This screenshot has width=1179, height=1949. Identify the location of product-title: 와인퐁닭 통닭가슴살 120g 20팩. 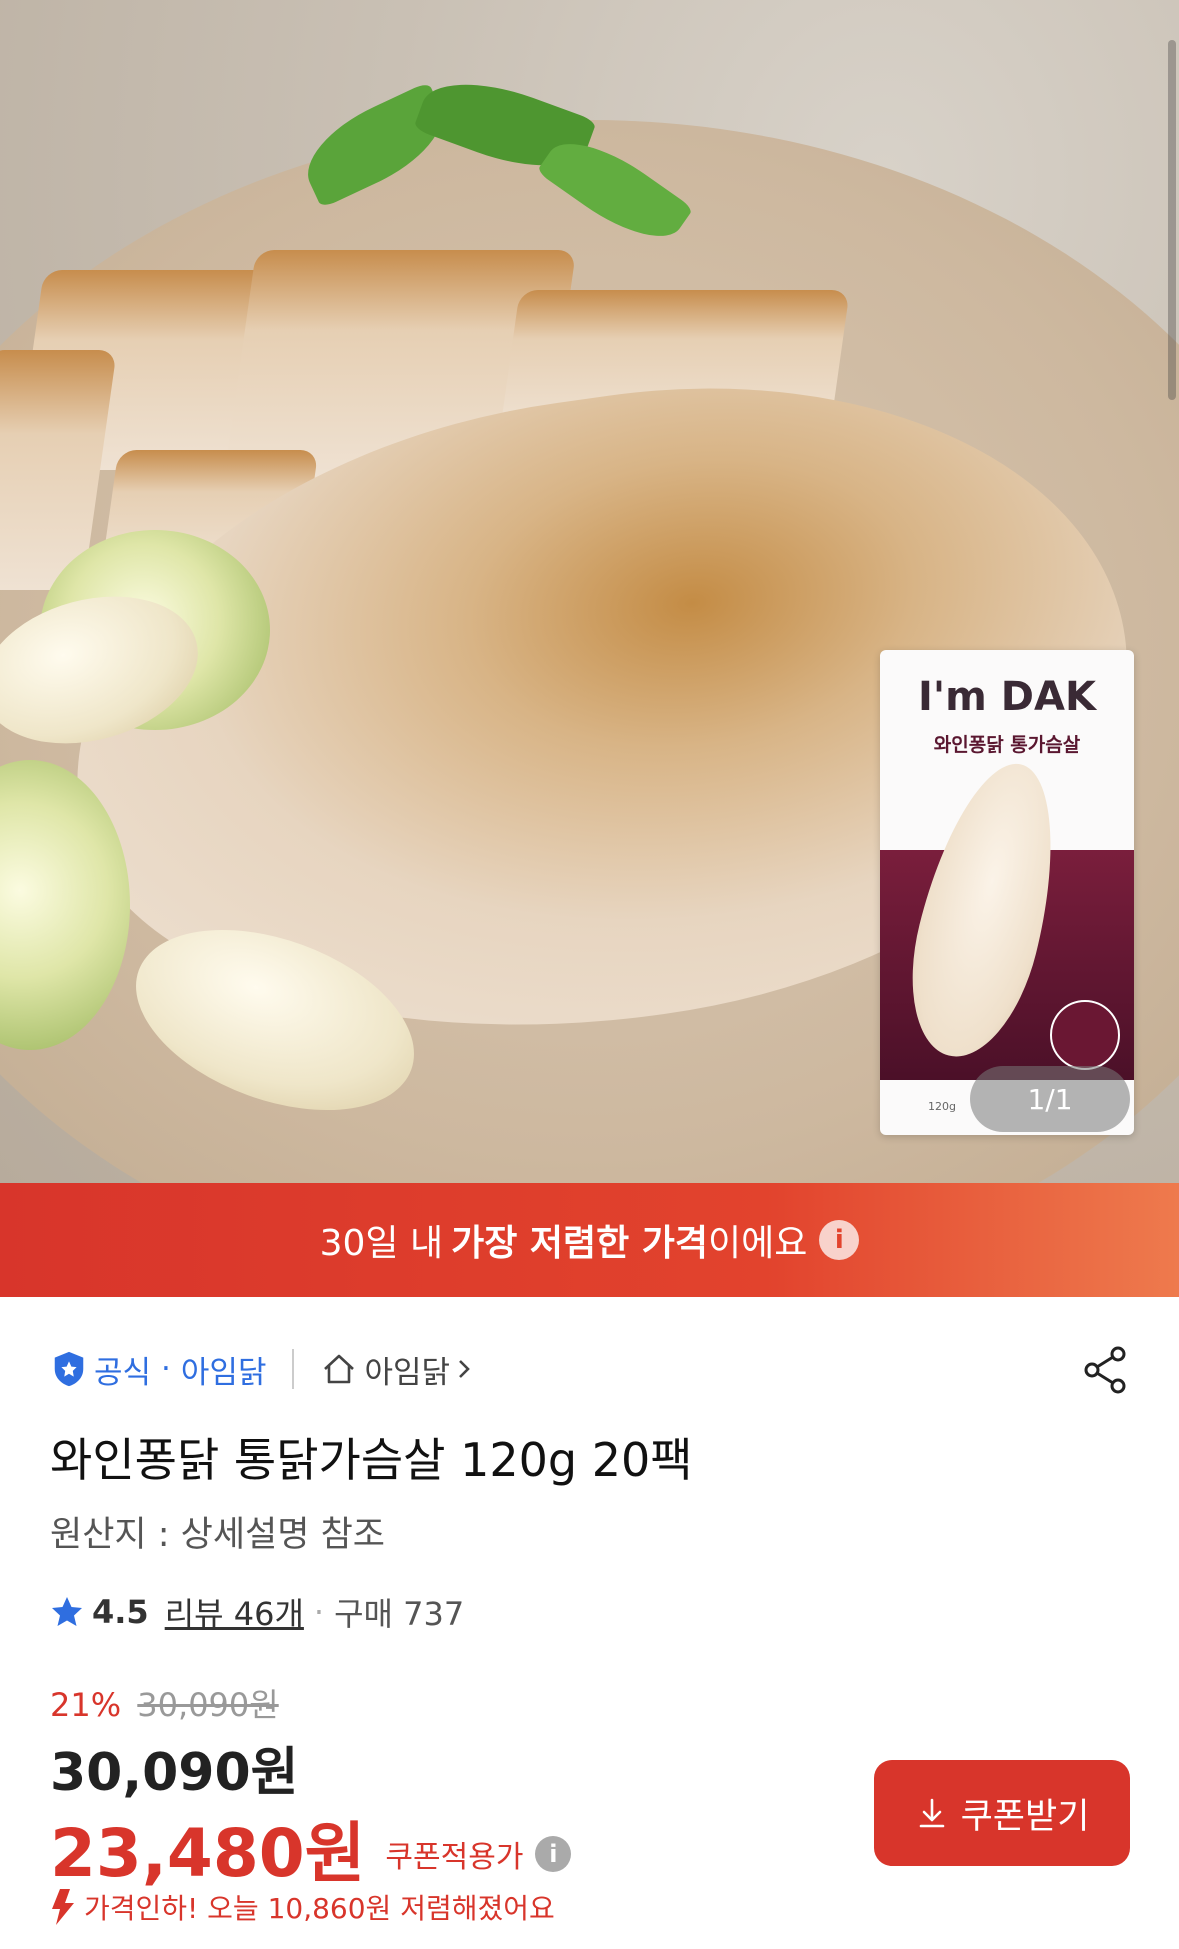
(371, 1460).